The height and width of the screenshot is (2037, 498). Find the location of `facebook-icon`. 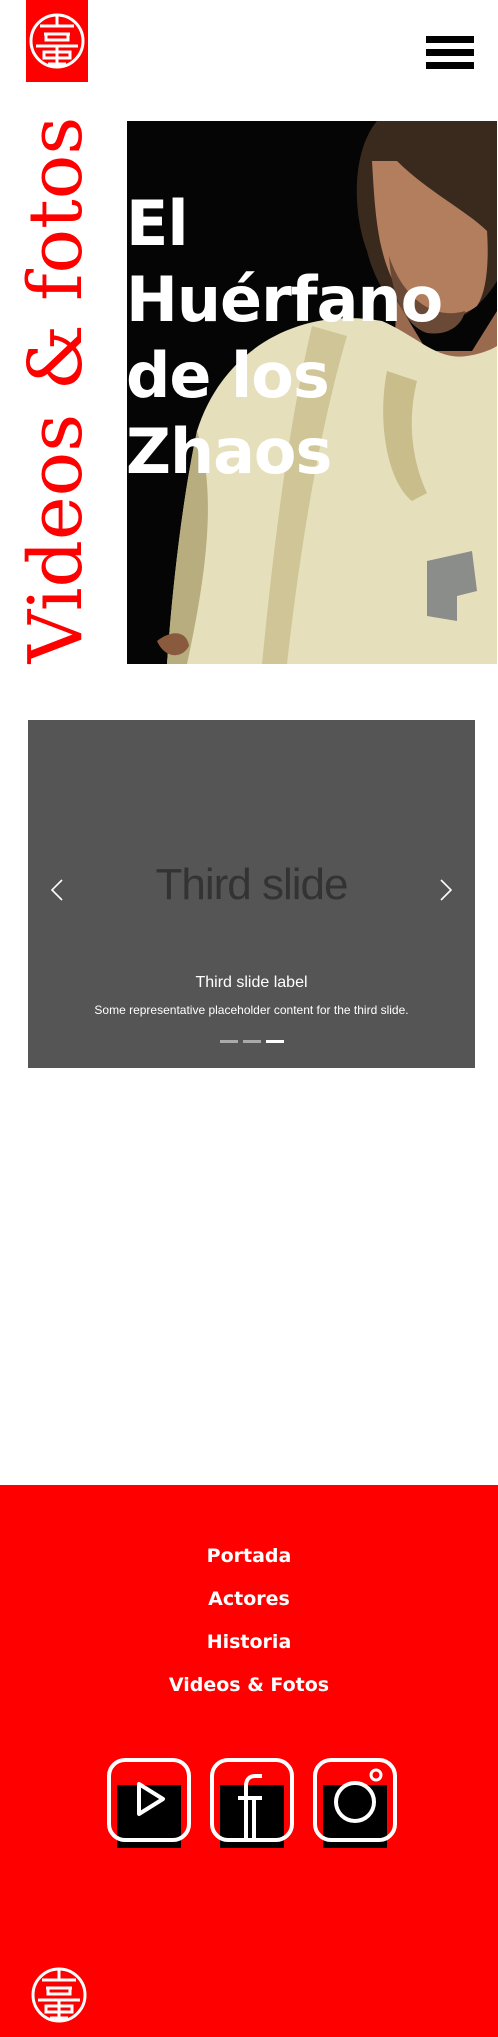

facebook-icon is located at coordinates (250, 1806).